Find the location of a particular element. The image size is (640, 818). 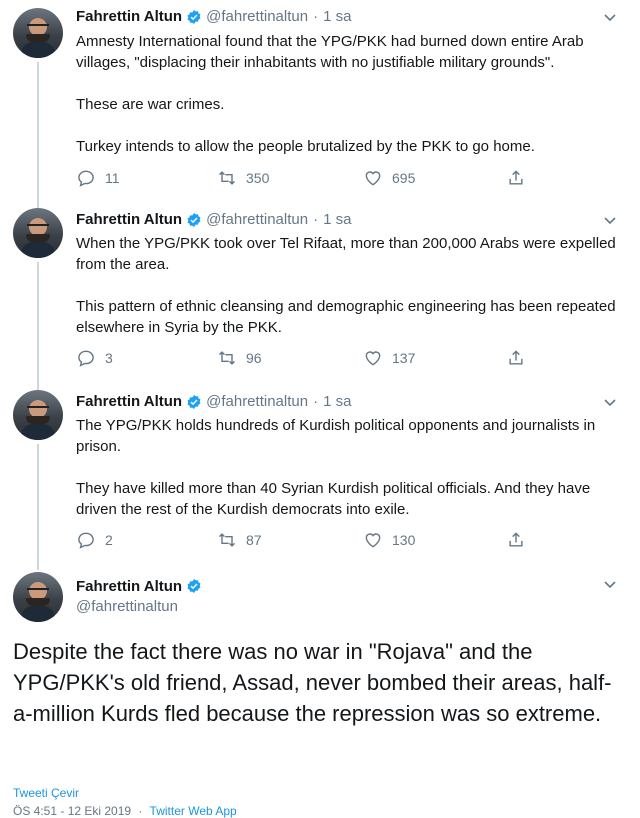

retweet-button: 350 is located at coordinates (243, 178).